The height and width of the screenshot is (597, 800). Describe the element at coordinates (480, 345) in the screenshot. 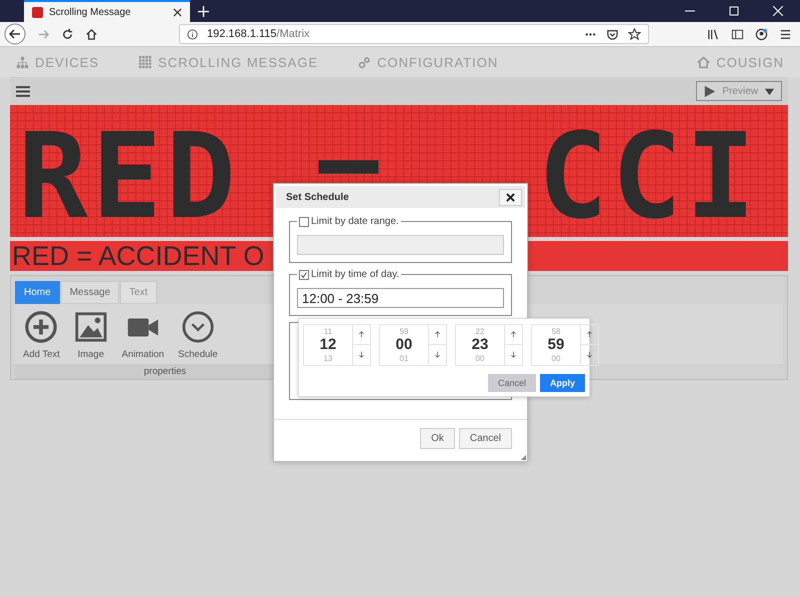

I see `current-value: 23` at that location.